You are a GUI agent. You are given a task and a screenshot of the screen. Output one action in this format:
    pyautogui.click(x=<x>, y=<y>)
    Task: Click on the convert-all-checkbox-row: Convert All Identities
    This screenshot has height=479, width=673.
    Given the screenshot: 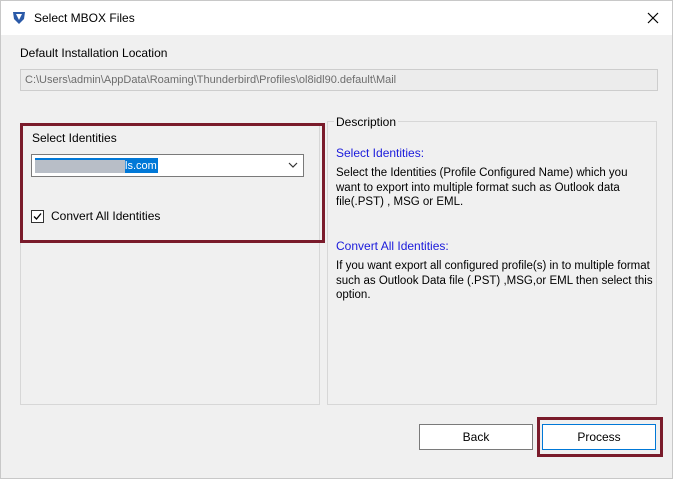 What is the action you would take?
    pyautogui.click(x=95, y=216)
    